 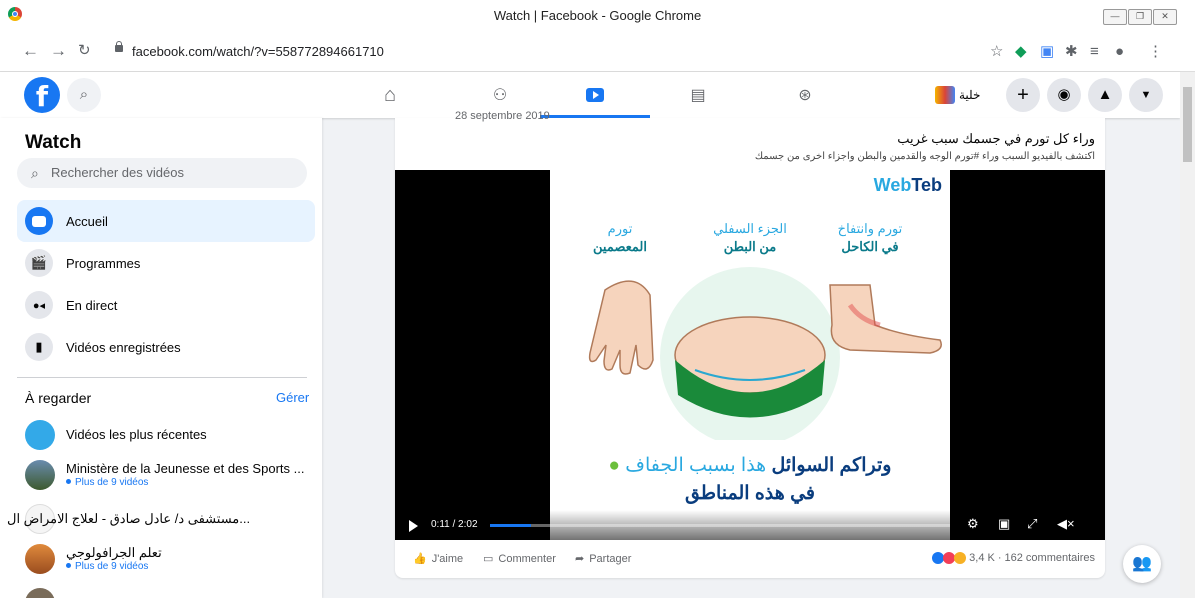 What do you see at coordinates (720, 525) in the screenshot?
I see `video-progress-track` at bounding box center [720, 525].